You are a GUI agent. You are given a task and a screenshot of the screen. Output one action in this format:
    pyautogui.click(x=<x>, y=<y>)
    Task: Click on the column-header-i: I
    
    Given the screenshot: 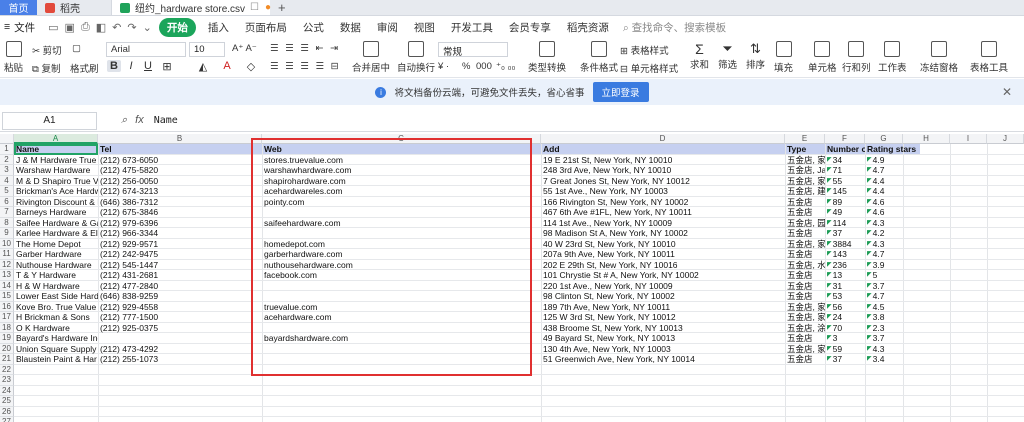 What is the action you would take?
    pyautogui.click(x=968, y=139)
    